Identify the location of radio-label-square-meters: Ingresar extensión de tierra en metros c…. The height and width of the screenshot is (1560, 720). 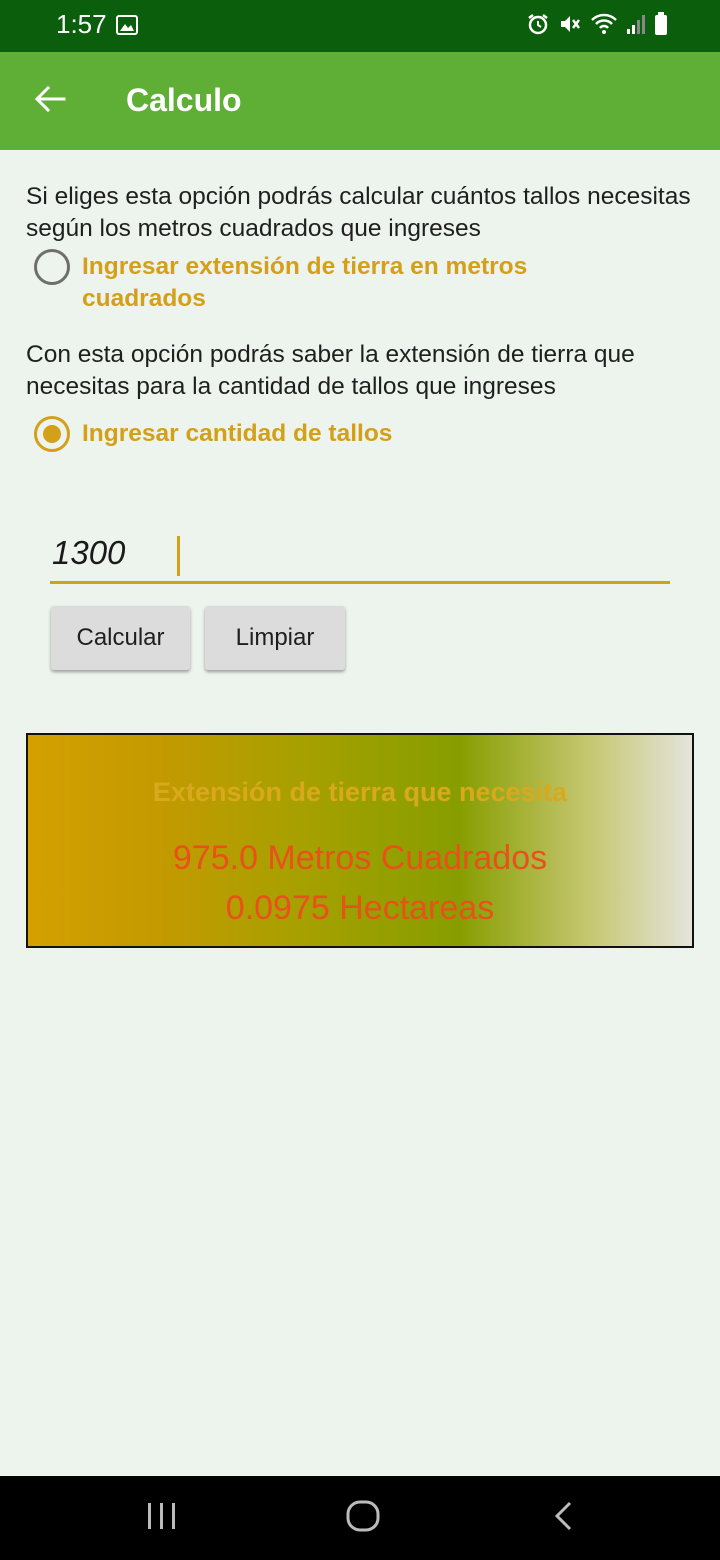
(362, 283).